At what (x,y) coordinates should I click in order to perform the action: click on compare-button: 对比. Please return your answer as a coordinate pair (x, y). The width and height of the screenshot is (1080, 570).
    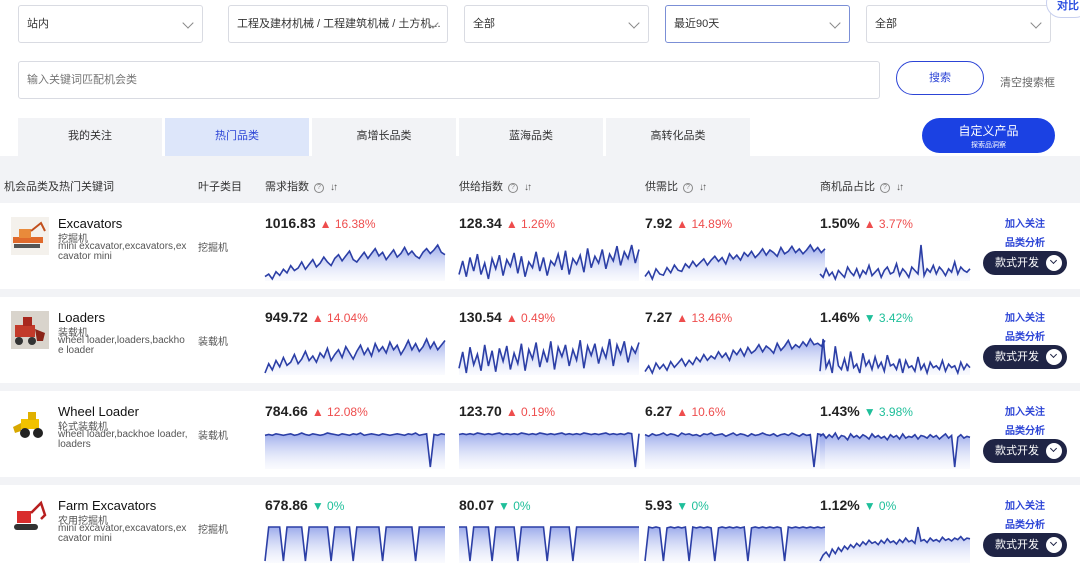
    Looking at the image, I should click on (1063, 9).